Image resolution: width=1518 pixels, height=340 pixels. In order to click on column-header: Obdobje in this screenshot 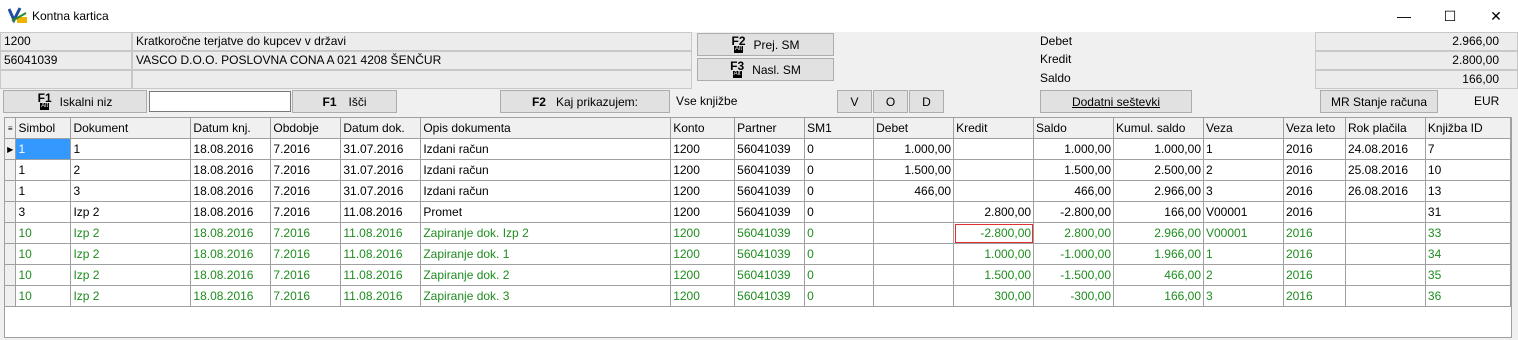, I will do `click(306, 128)`.